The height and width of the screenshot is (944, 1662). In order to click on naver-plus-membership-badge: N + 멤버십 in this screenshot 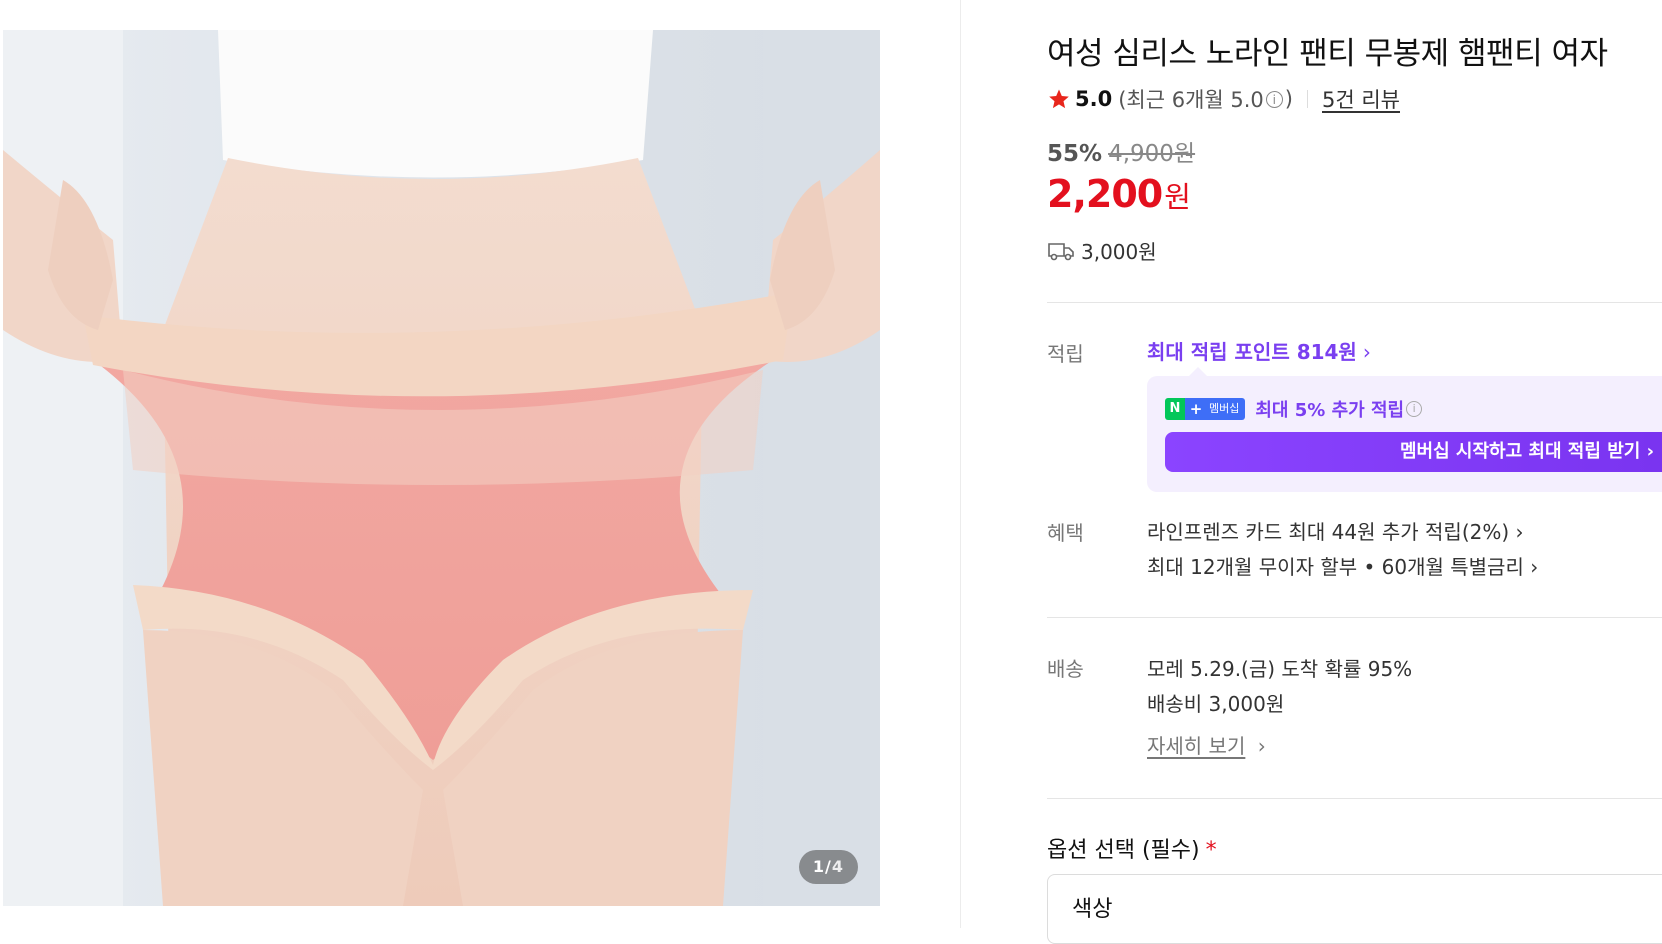, I will do `click(1205, 409)`.